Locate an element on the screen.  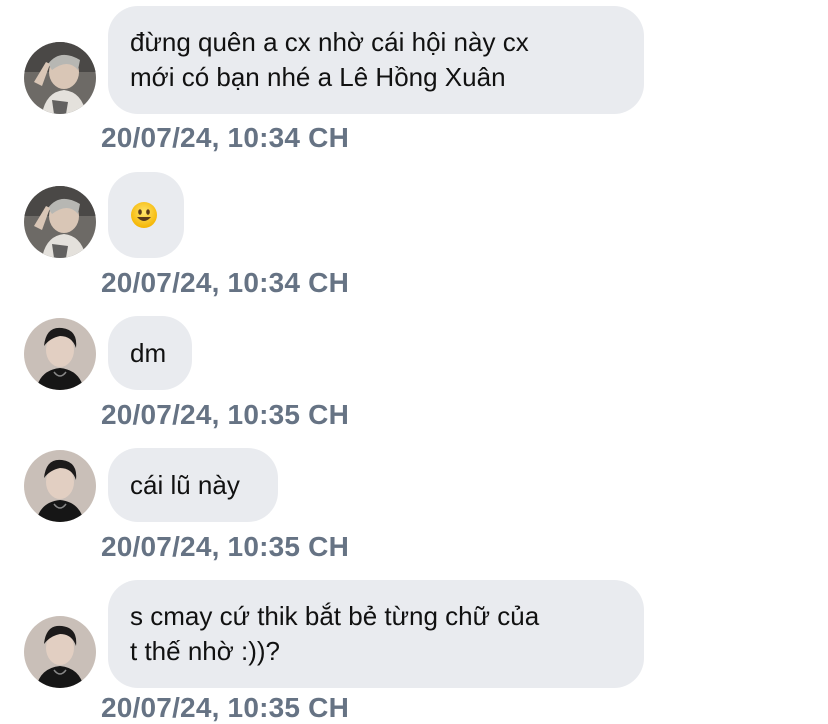
message-bubble: cái lũ này is located at coordinates (193, 485).